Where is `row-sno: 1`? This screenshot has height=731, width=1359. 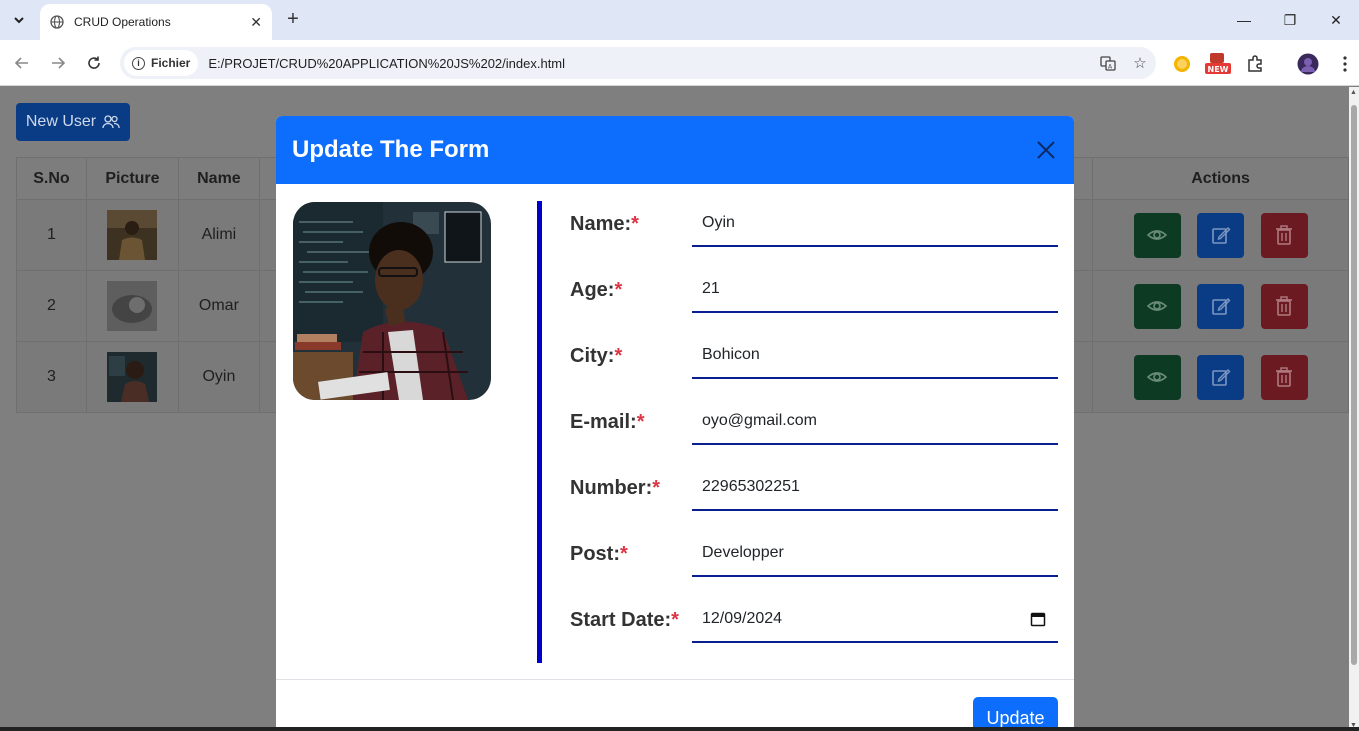
row-sno: 1 is located at coordinates (51, 235).